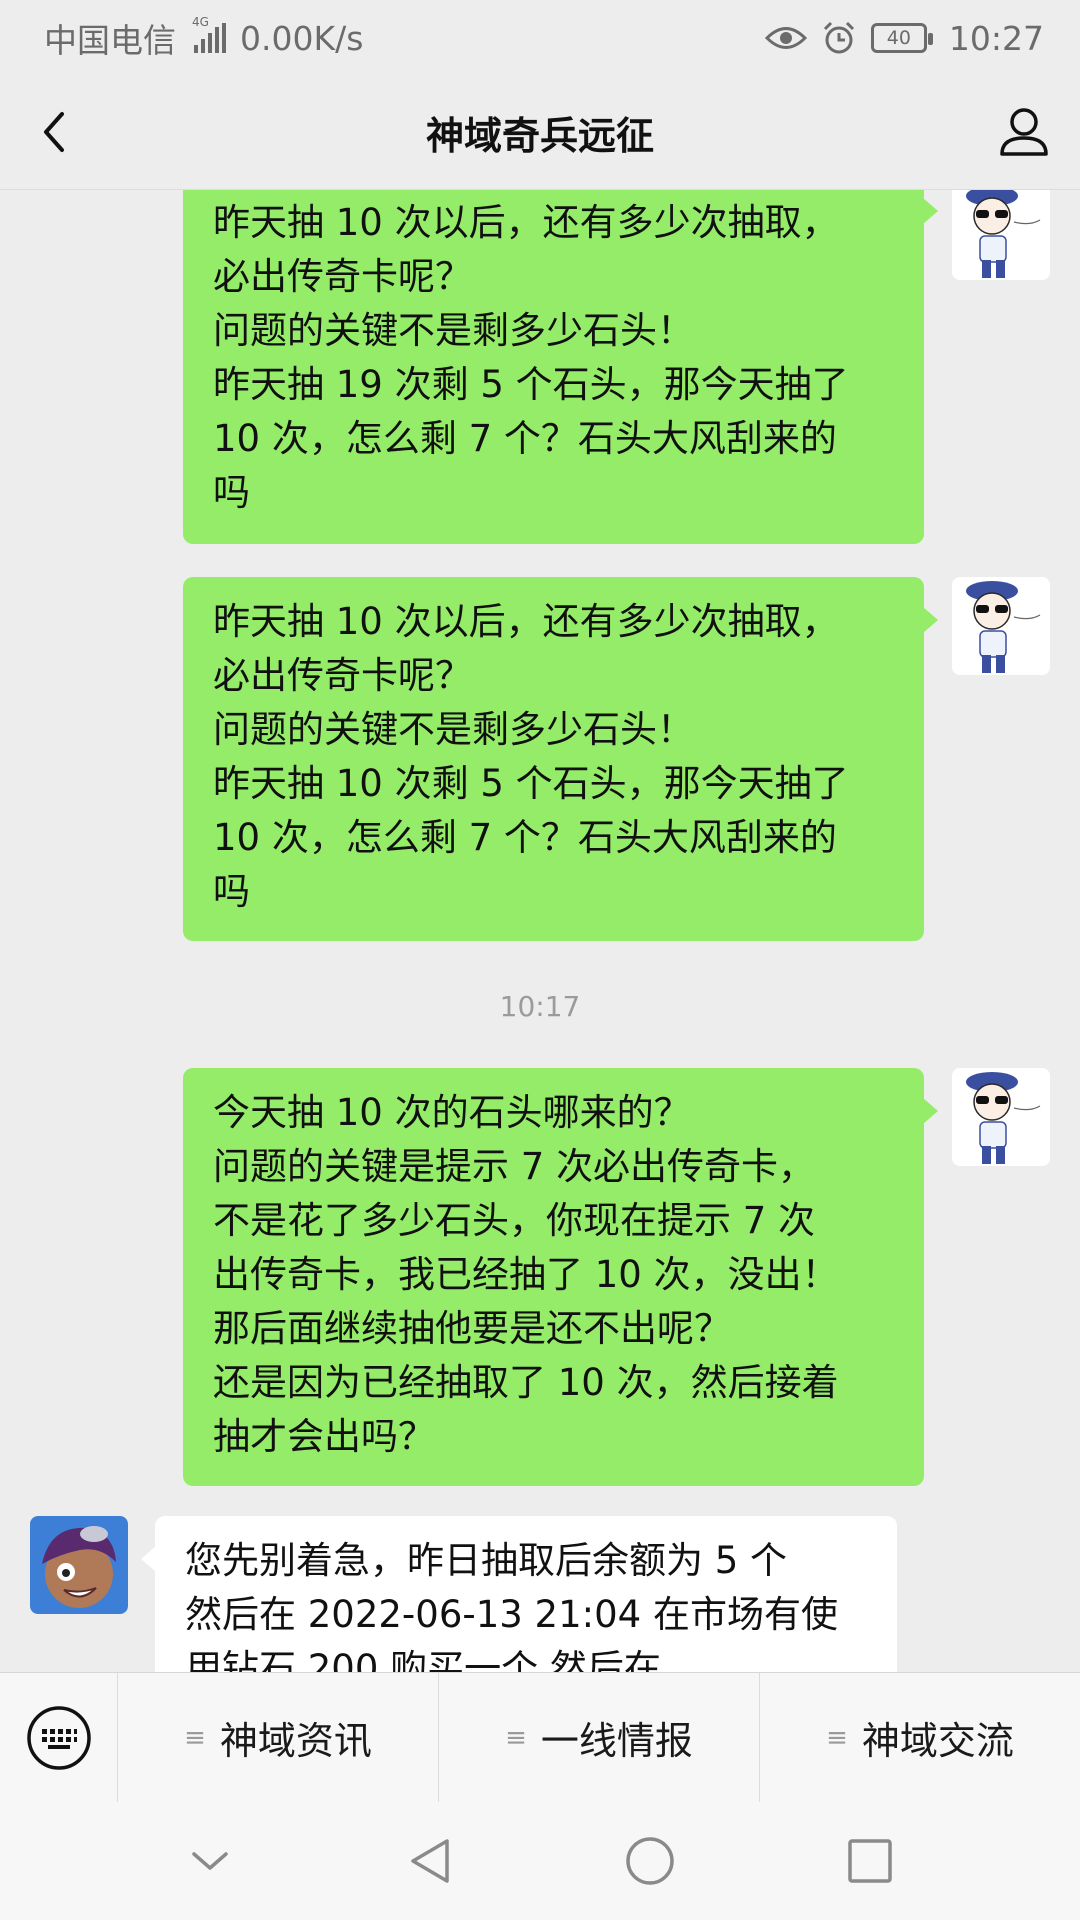 Image resolution: width=1080 pixels, height=1920 pixels. I want to click on game-character-avatar-icon, so click(79, 1565).